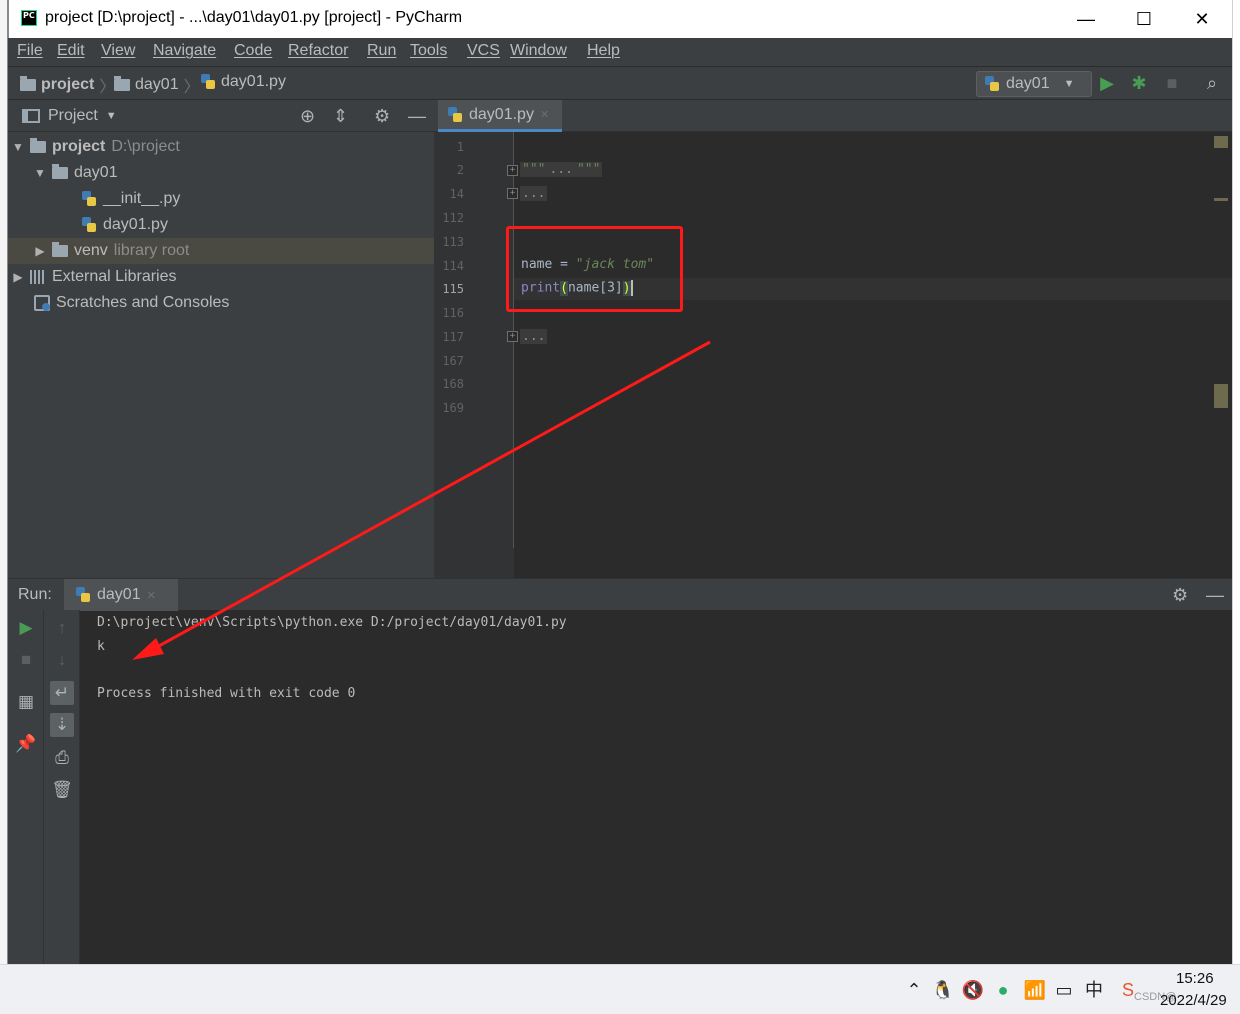 This screenshot has height=1014, width=1240. Describe the element at coordinates (340, 116) in the screenshot. I see `collapse-all-icon: ⇕` at that location.